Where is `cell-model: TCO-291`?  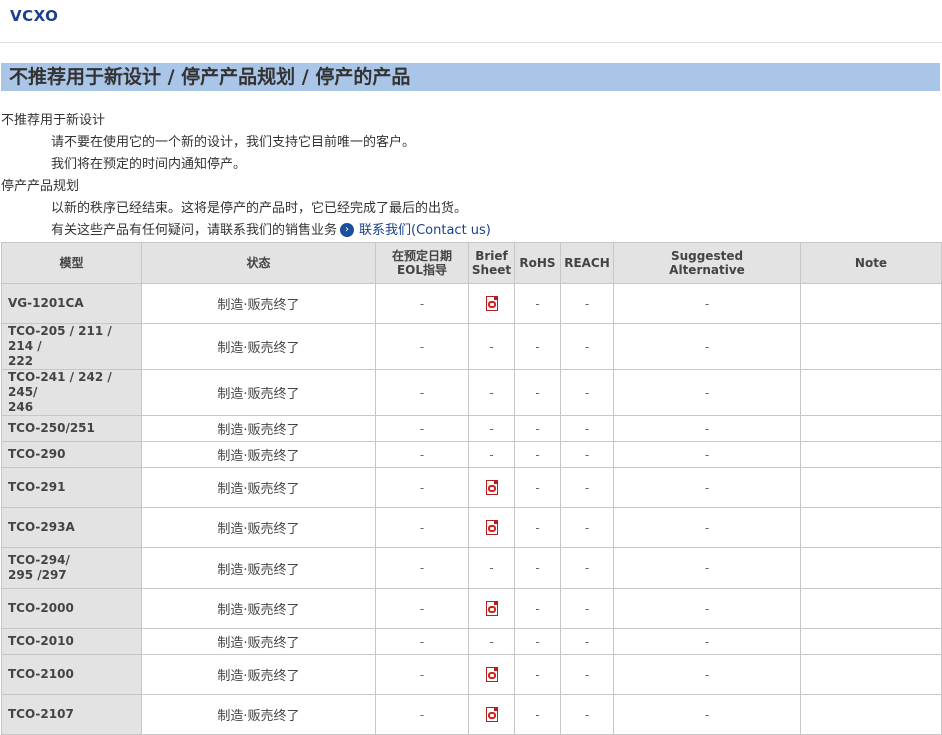 cell-model: TCO-291 is located at coordinates (71, 487).